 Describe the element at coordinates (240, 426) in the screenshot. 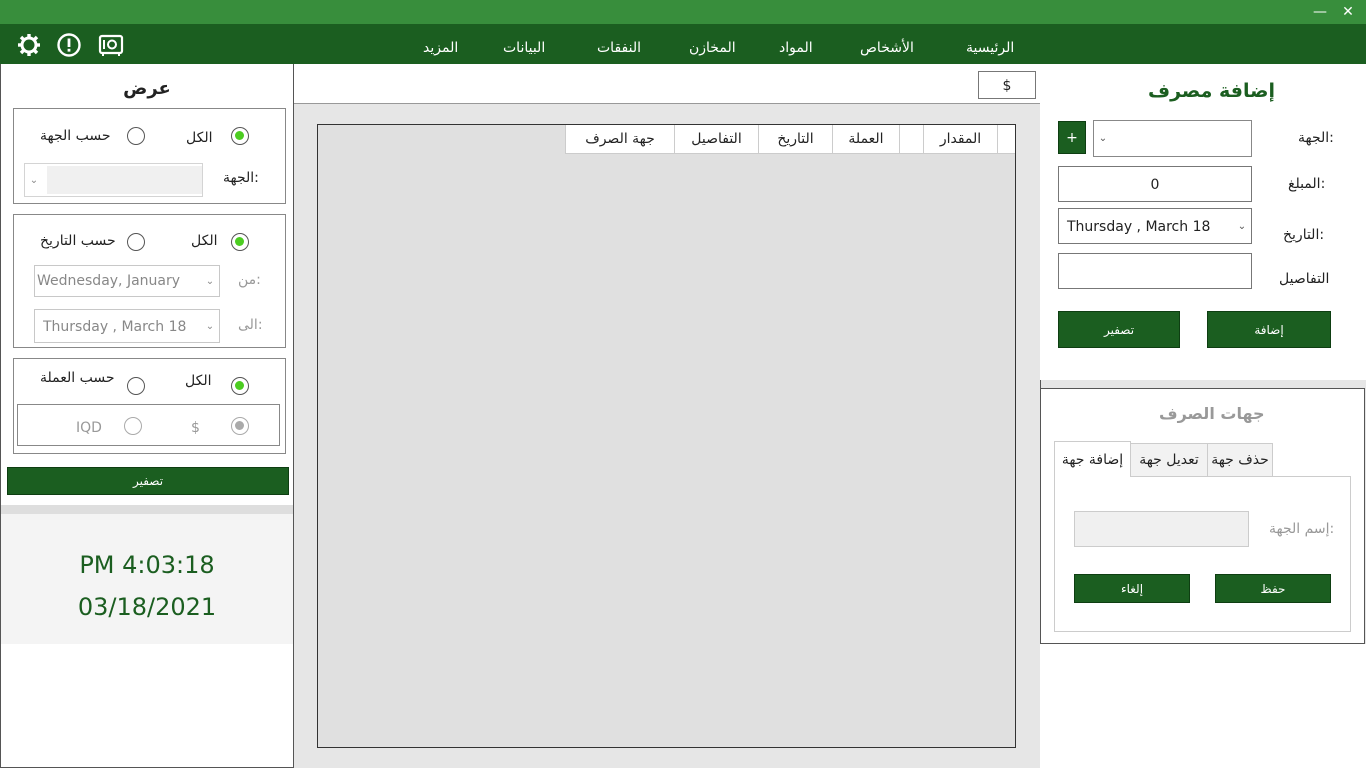

I see `currency-usd-radio` at that location.